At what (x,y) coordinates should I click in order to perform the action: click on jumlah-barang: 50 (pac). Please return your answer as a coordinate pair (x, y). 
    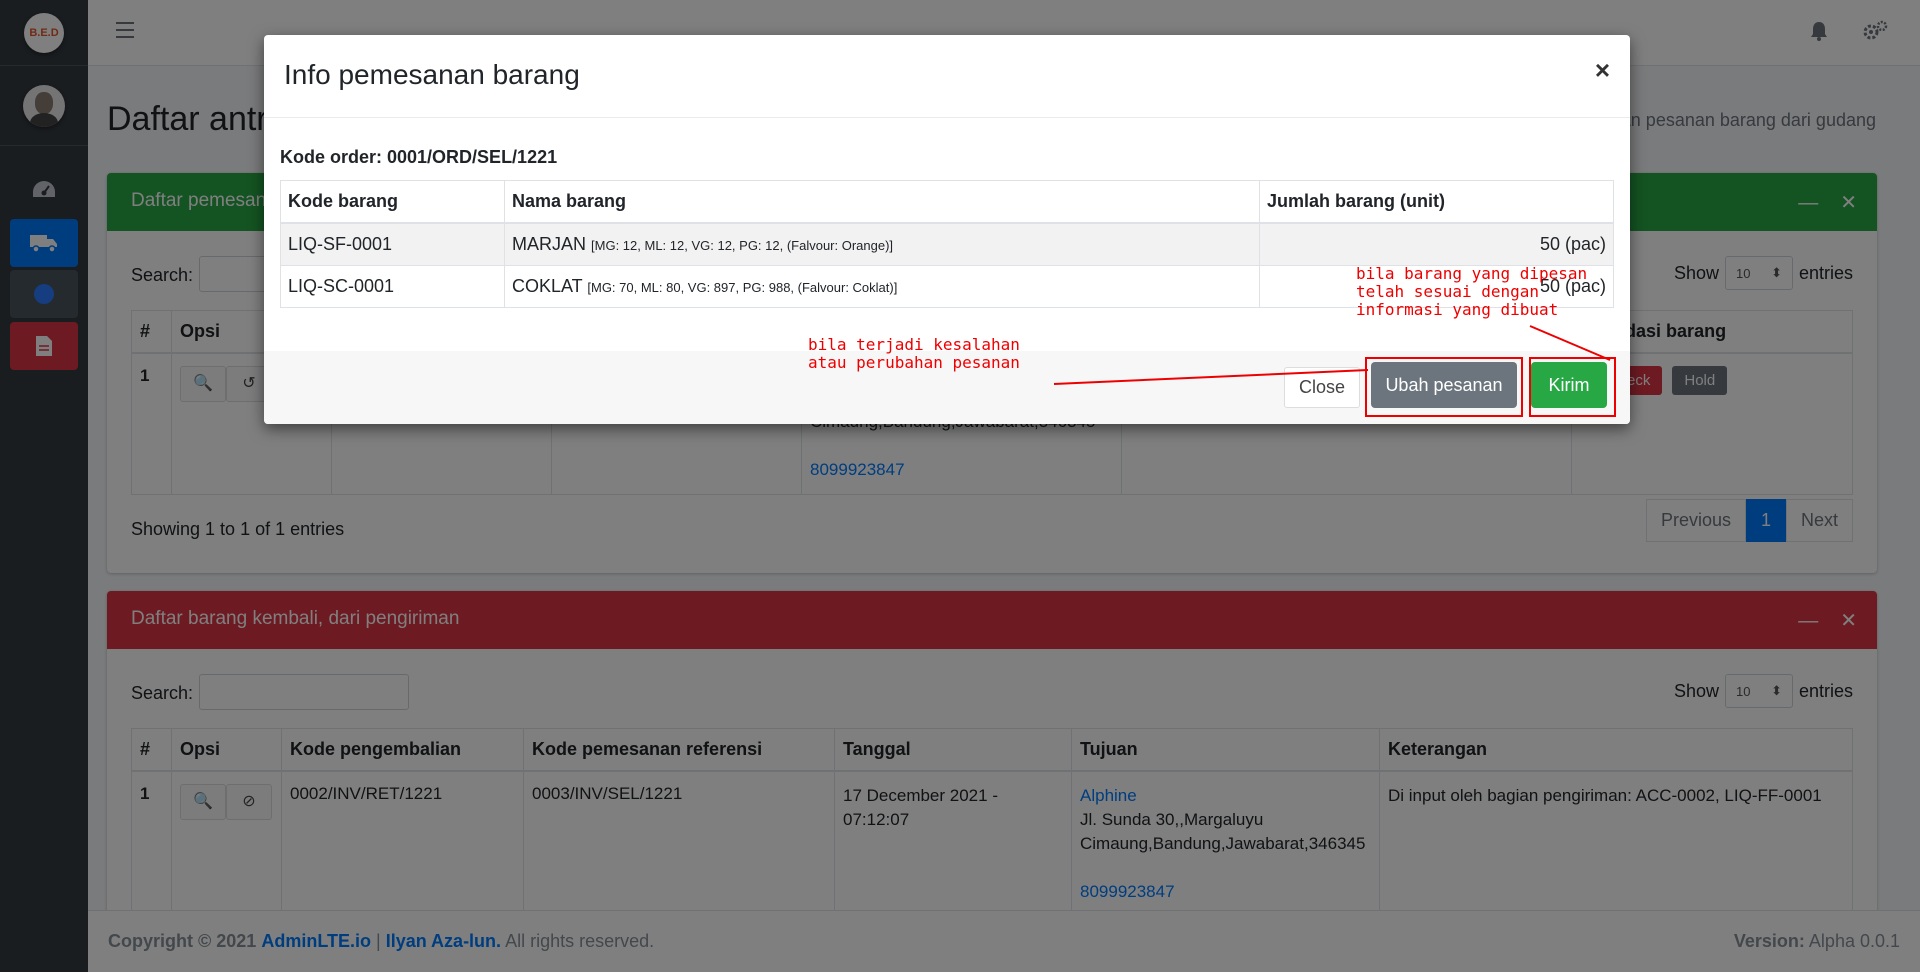
    Looking at the image, I should click on (1436, 244).